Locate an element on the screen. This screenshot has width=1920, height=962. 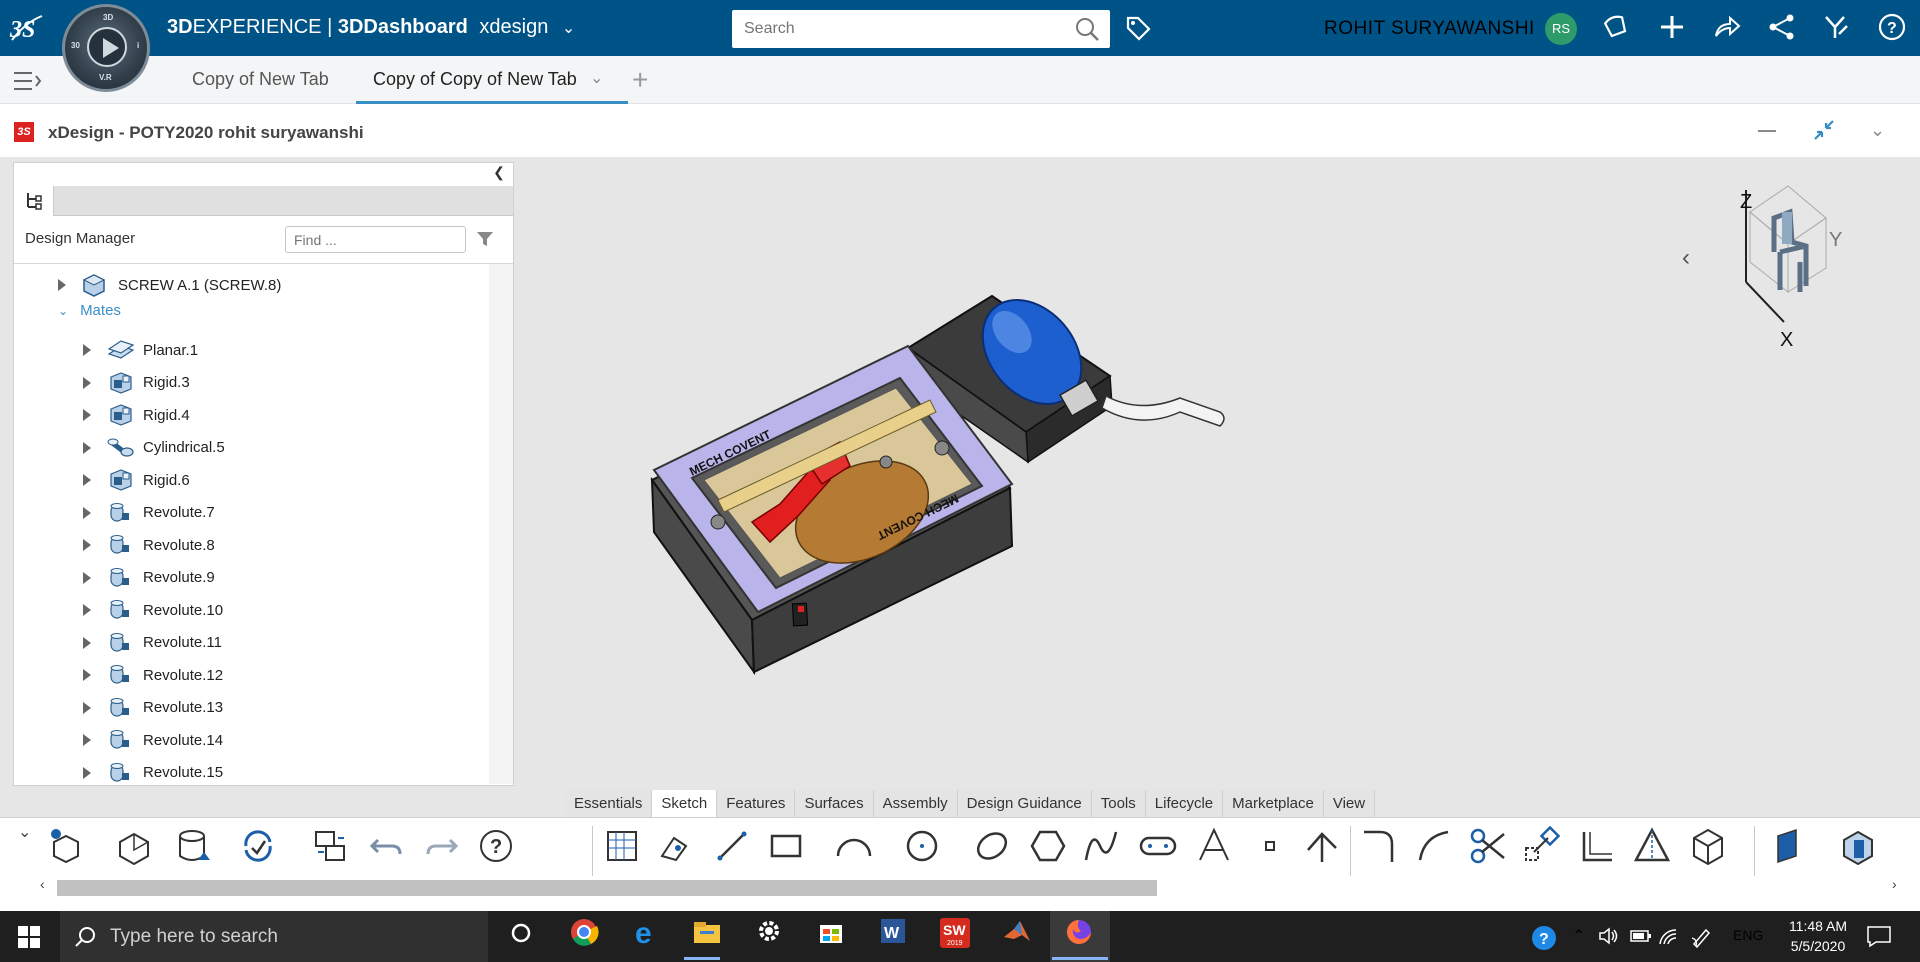
3d-model: MECH COVENT MECH COVENT is located at coordinates (940, 485).